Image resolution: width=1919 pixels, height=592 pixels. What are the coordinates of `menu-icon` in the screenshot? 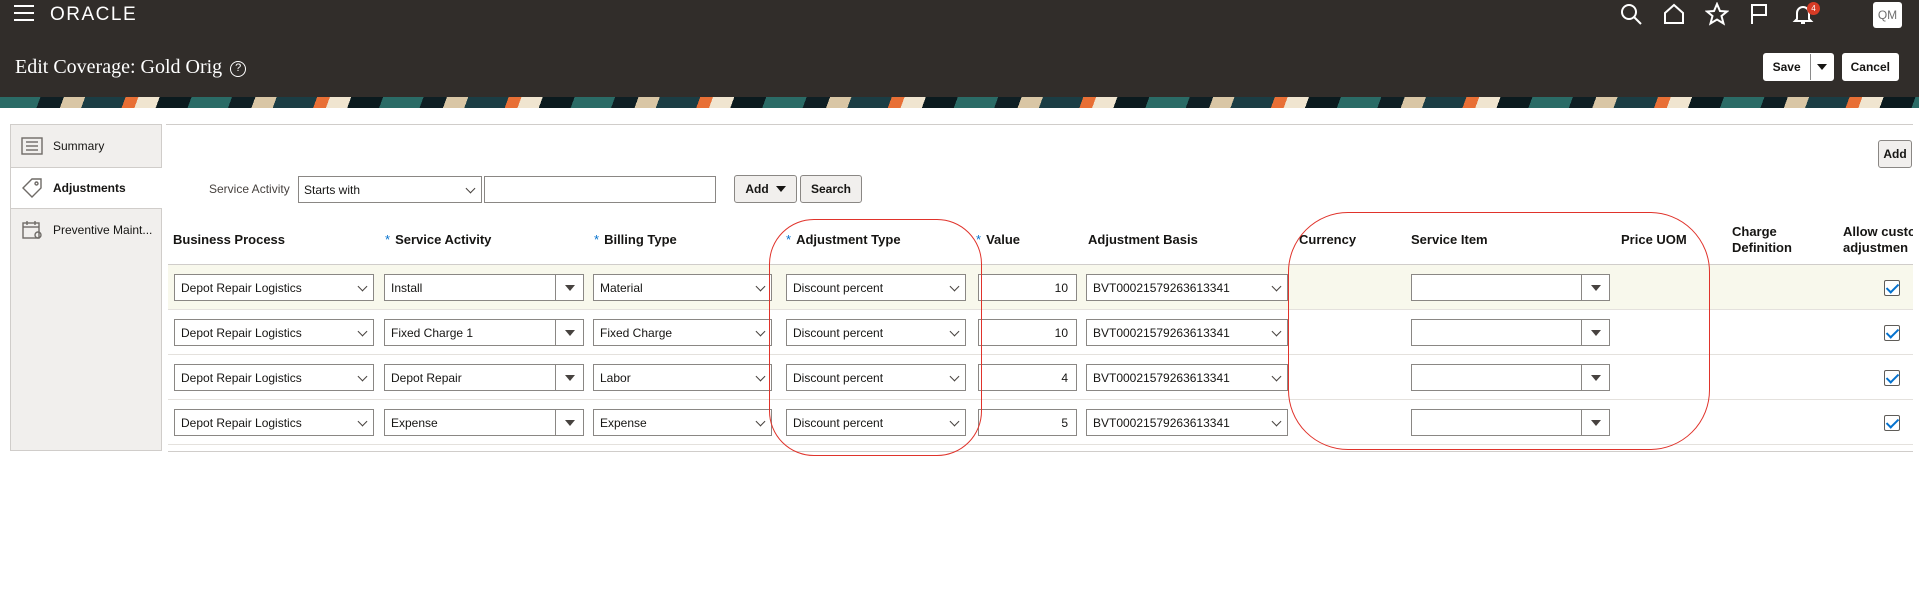 It's located at (24, 14).